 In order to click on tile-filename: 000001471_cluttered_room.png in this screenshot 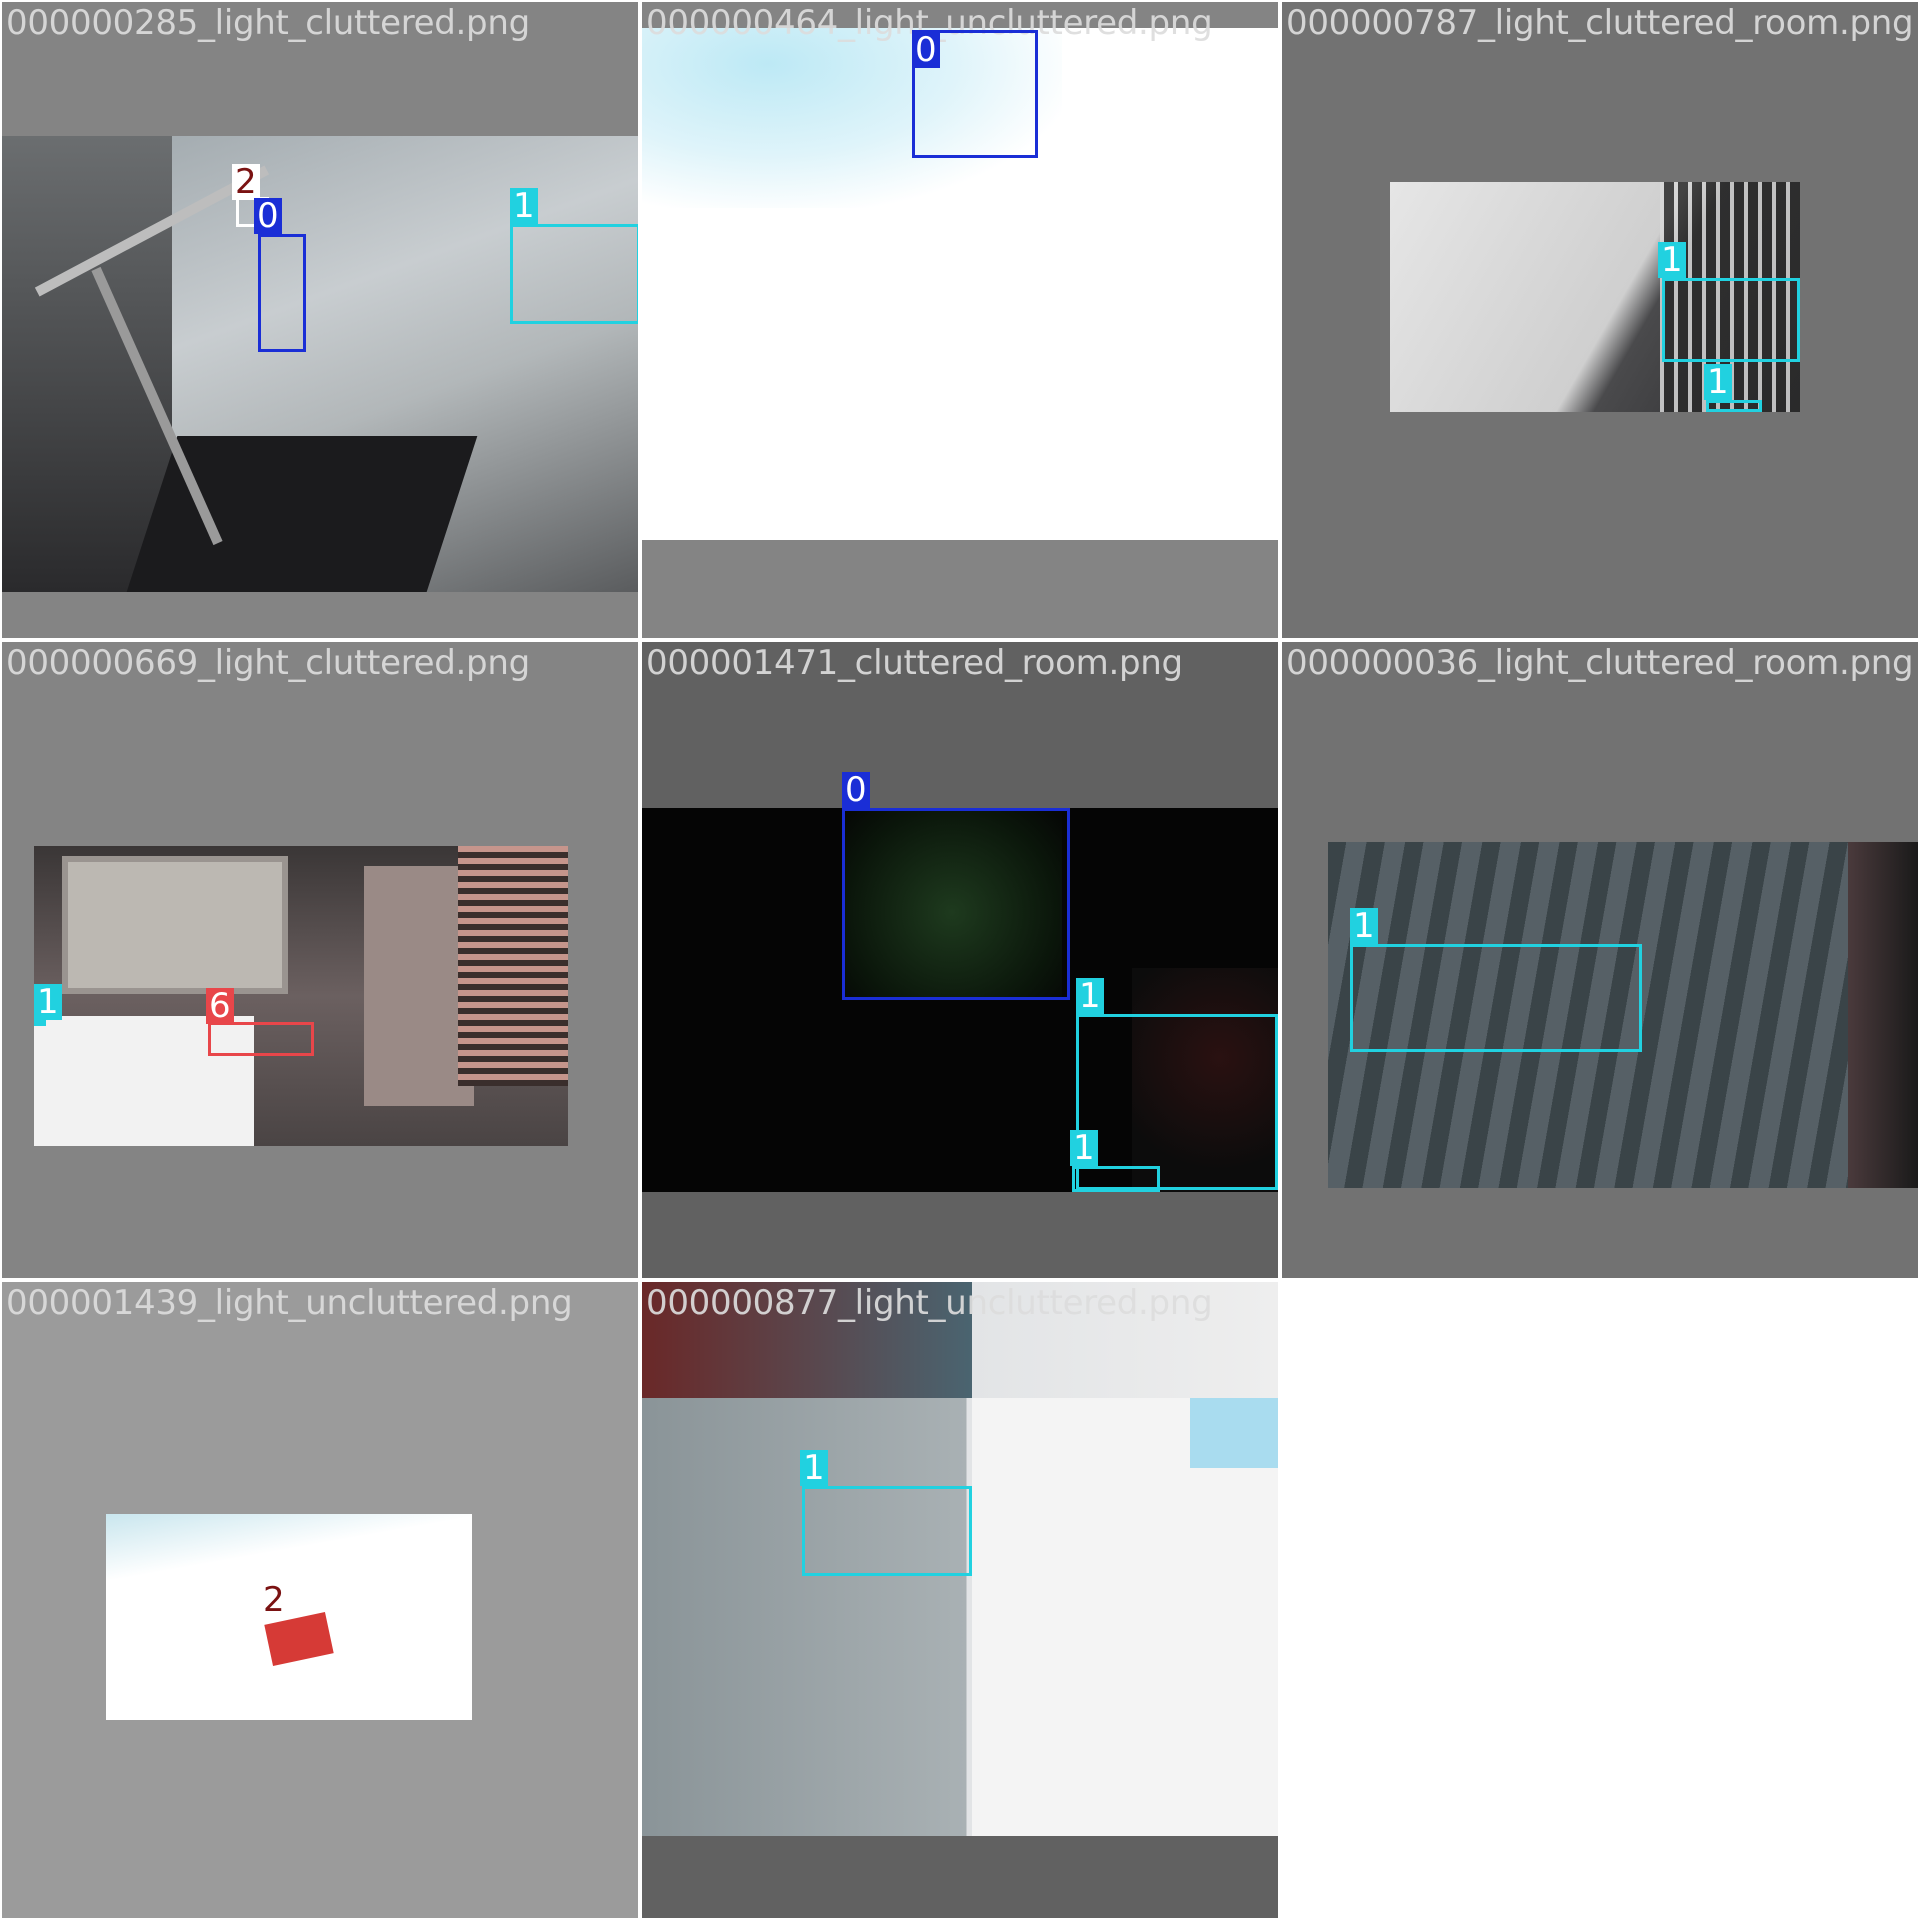, I will do `click(914, 663)`.